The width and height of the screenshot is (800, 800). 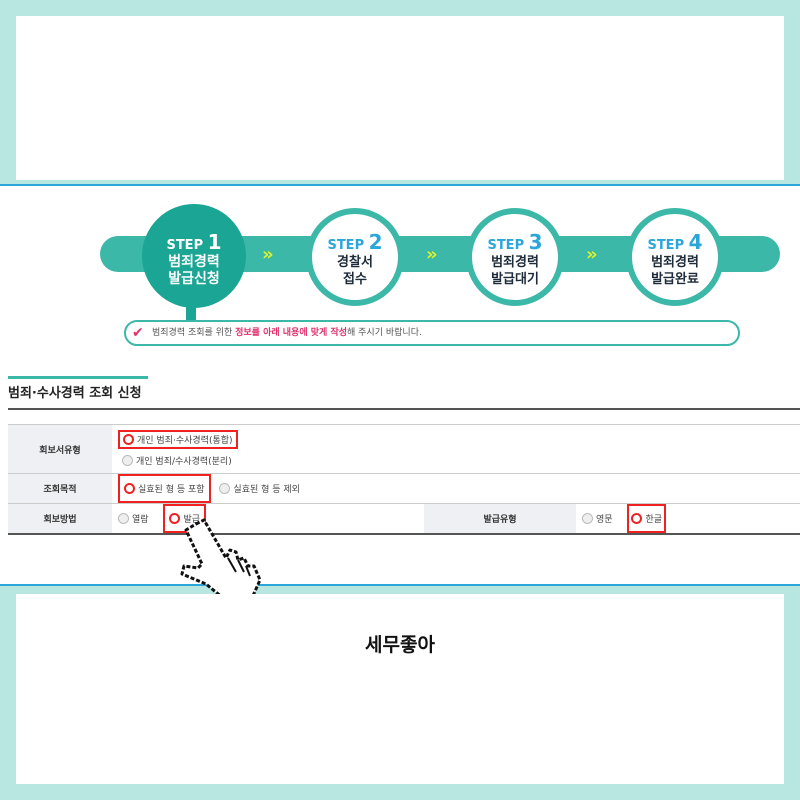 I want to click on step-line2: 발급대기, so click(x=515, y=279).